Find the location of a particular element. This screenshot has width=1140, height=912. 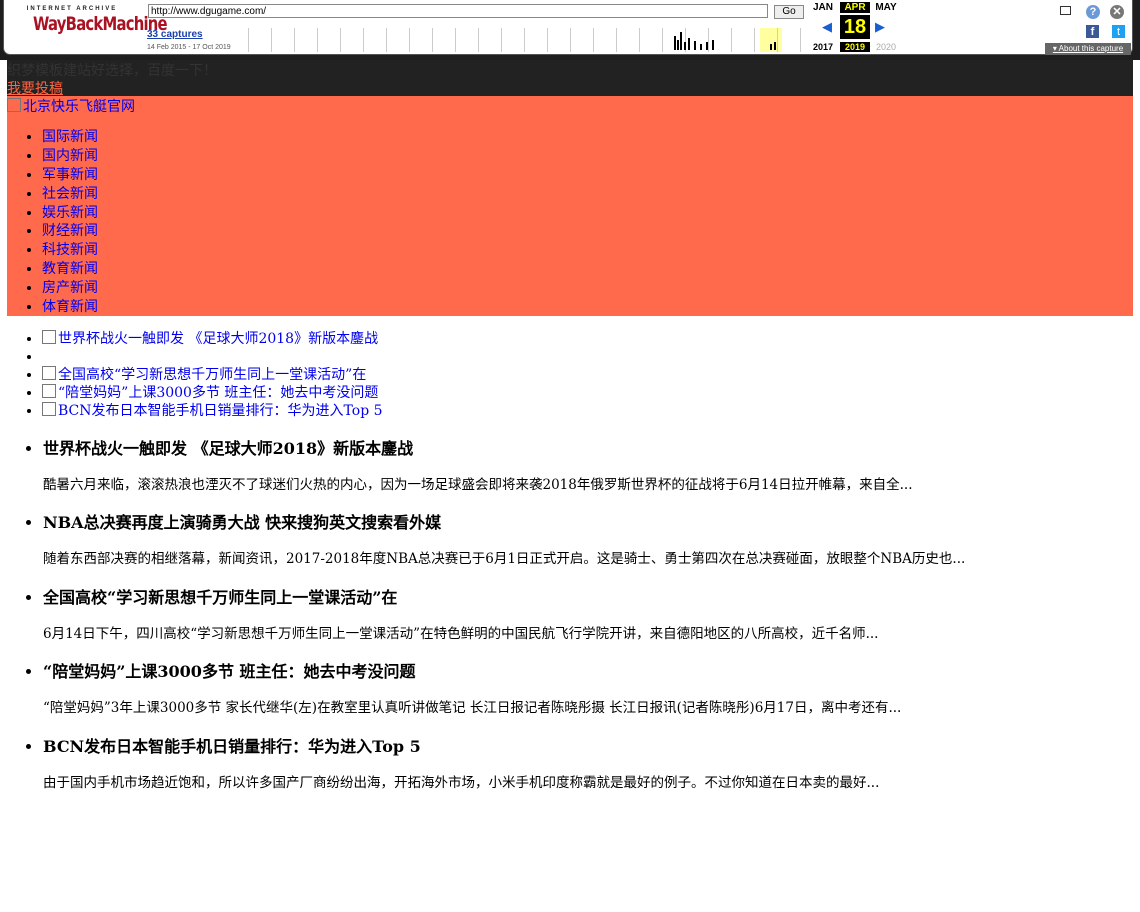

capture-day: 18 is located at coordinates (855, 27).